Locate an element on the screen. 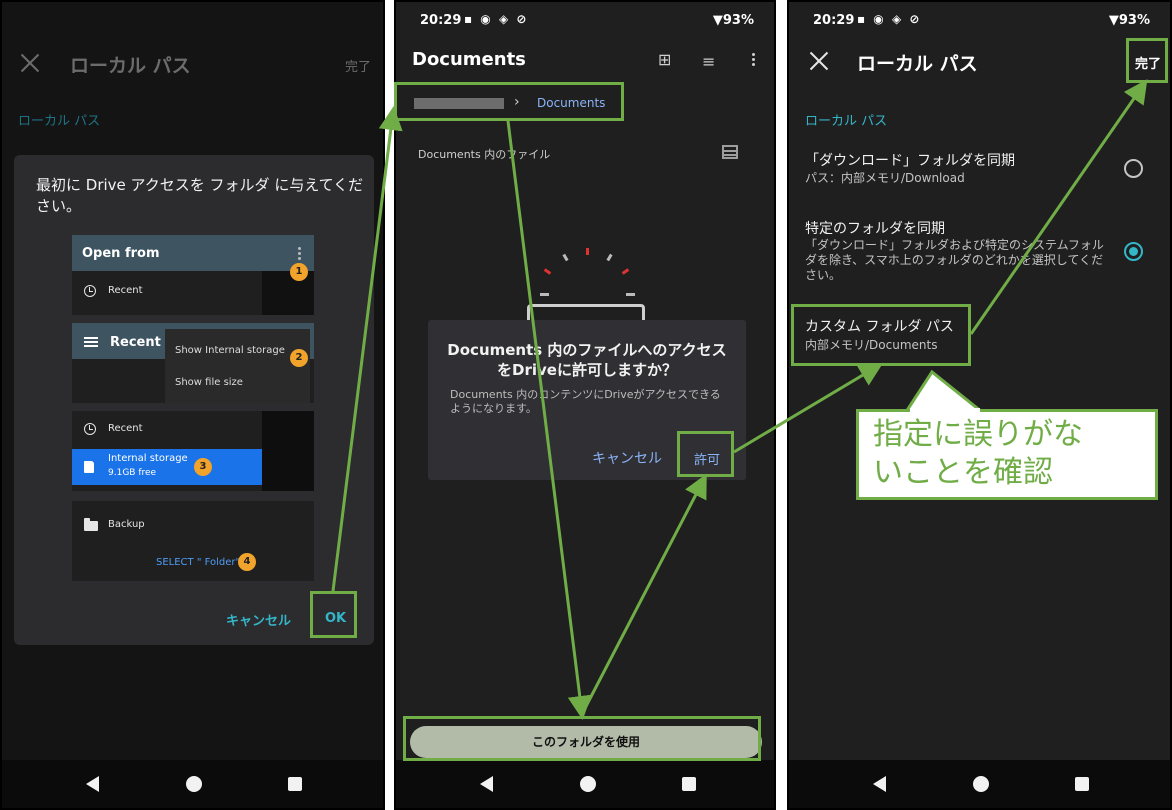 Image resolution: width=1172 pixels, height=810 pixels. storage-name: Internal storage is located at coordinates (148, 458).